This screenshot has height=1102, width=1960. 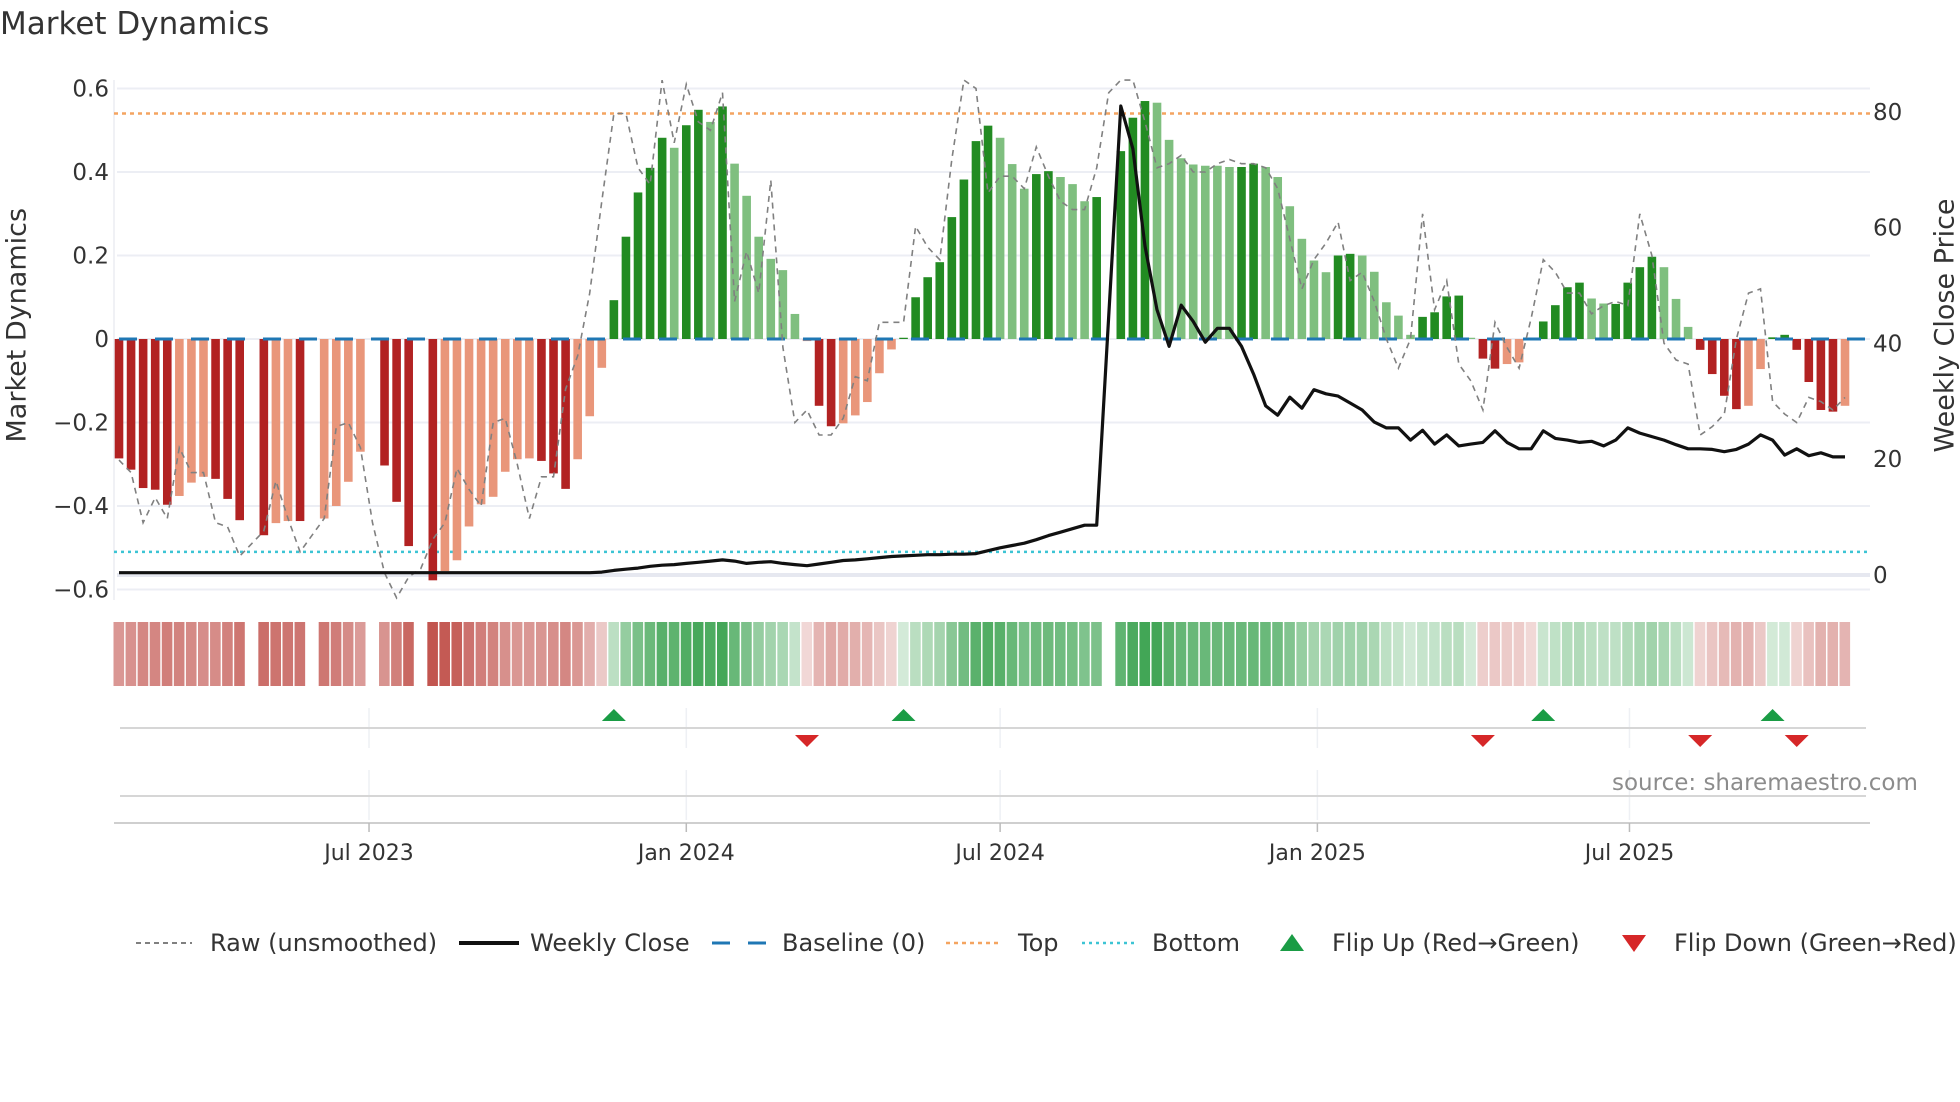 What do you see at coordinates (1887, 344) in the screenshot?
I see `y2-tick-label: 40` at bounding box center [1887, 344].